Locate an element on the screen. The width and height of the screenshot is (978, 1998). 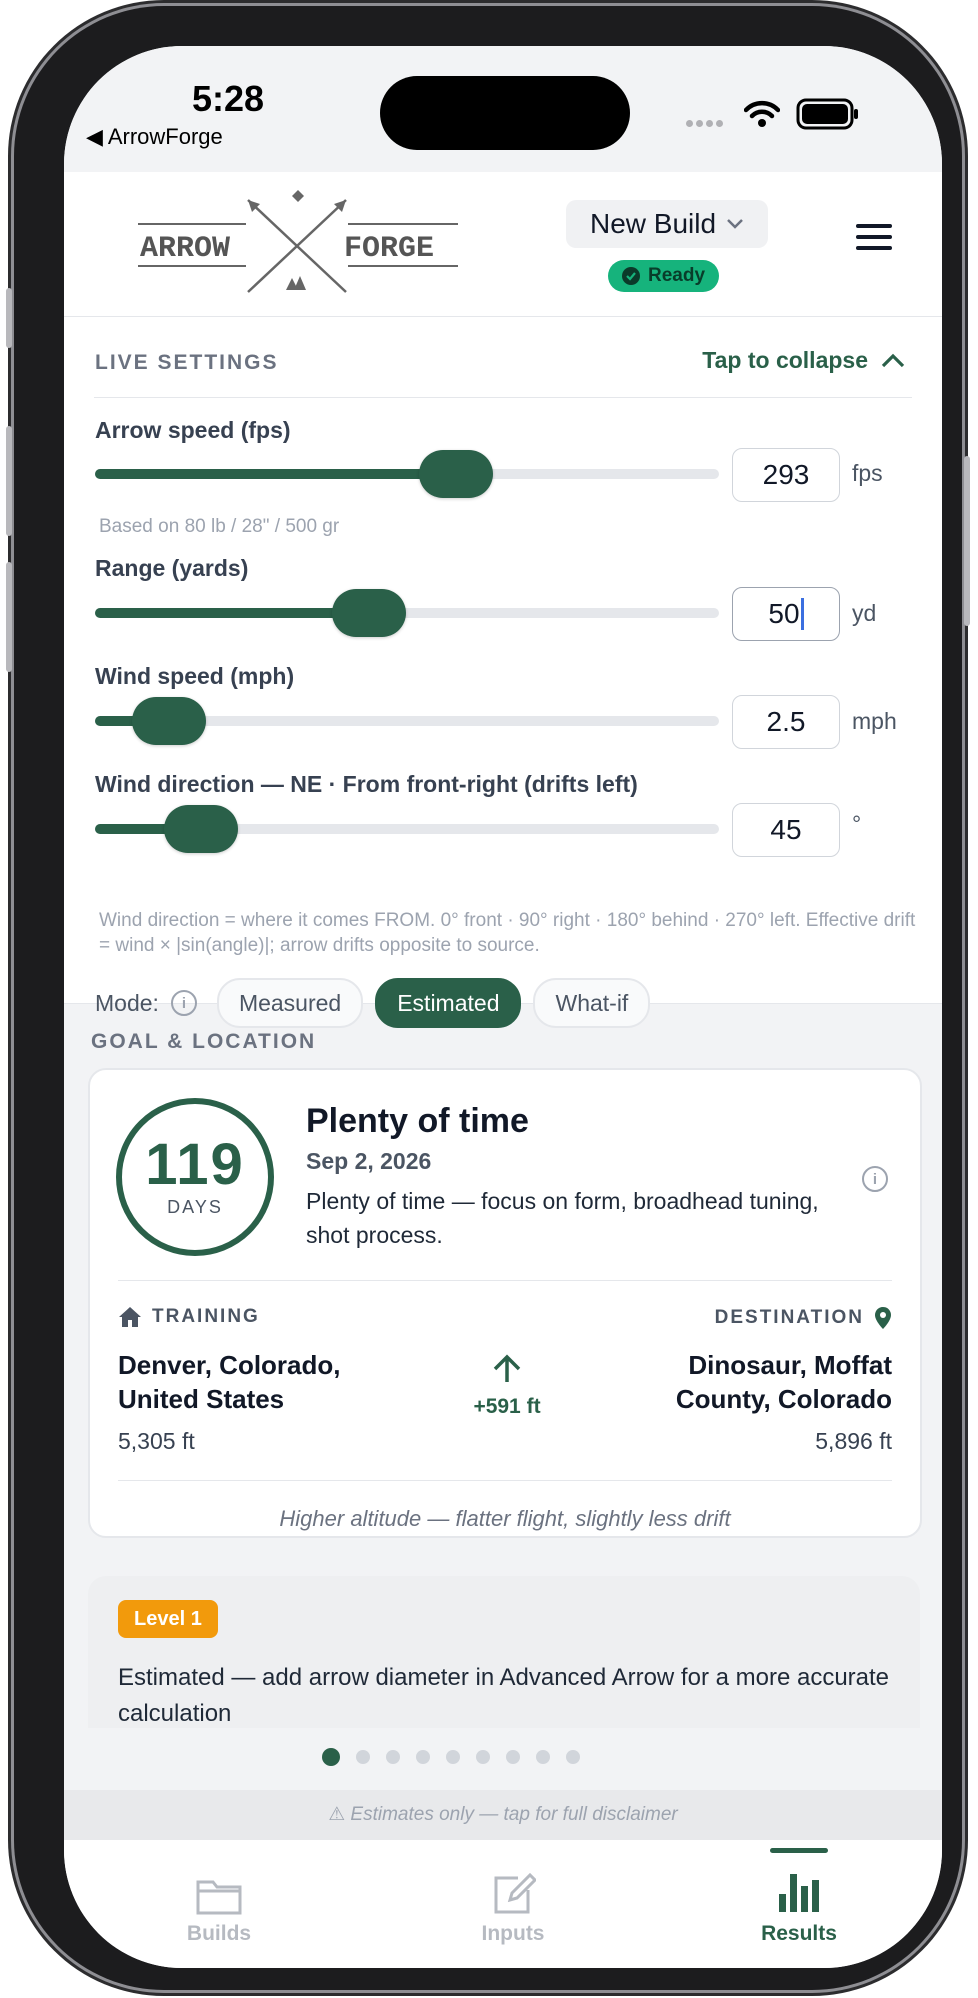
hamburger-menu-icon is located at coordinates (874, 238).